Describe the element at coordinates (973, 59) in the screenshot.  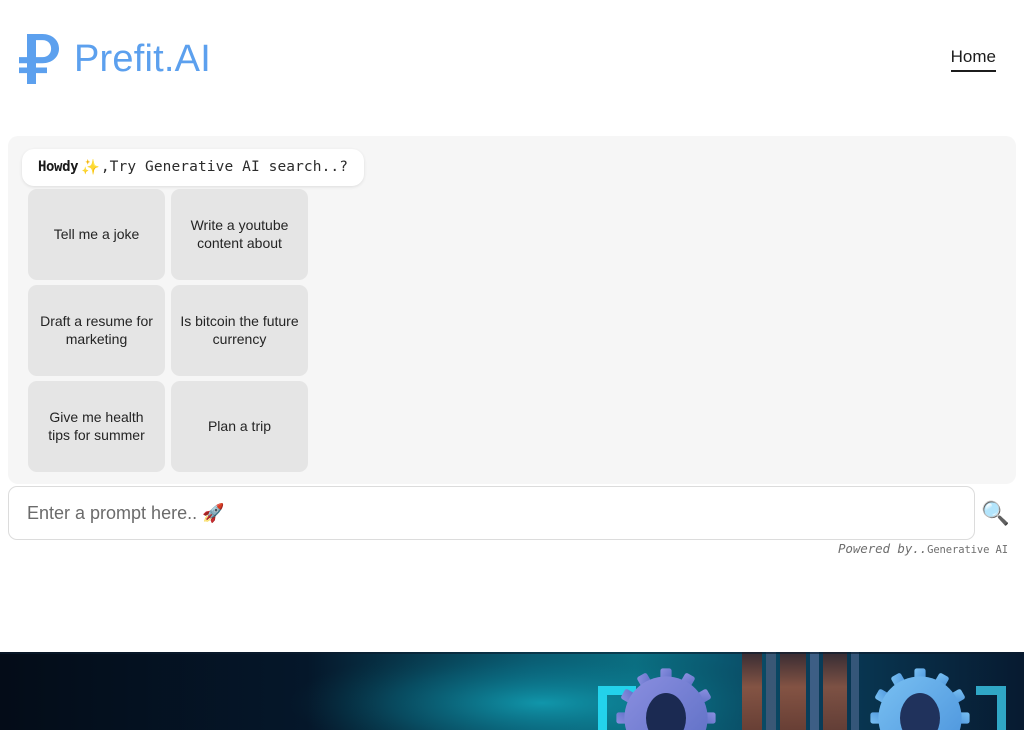
I see `nav-link-home: Home` at that location.